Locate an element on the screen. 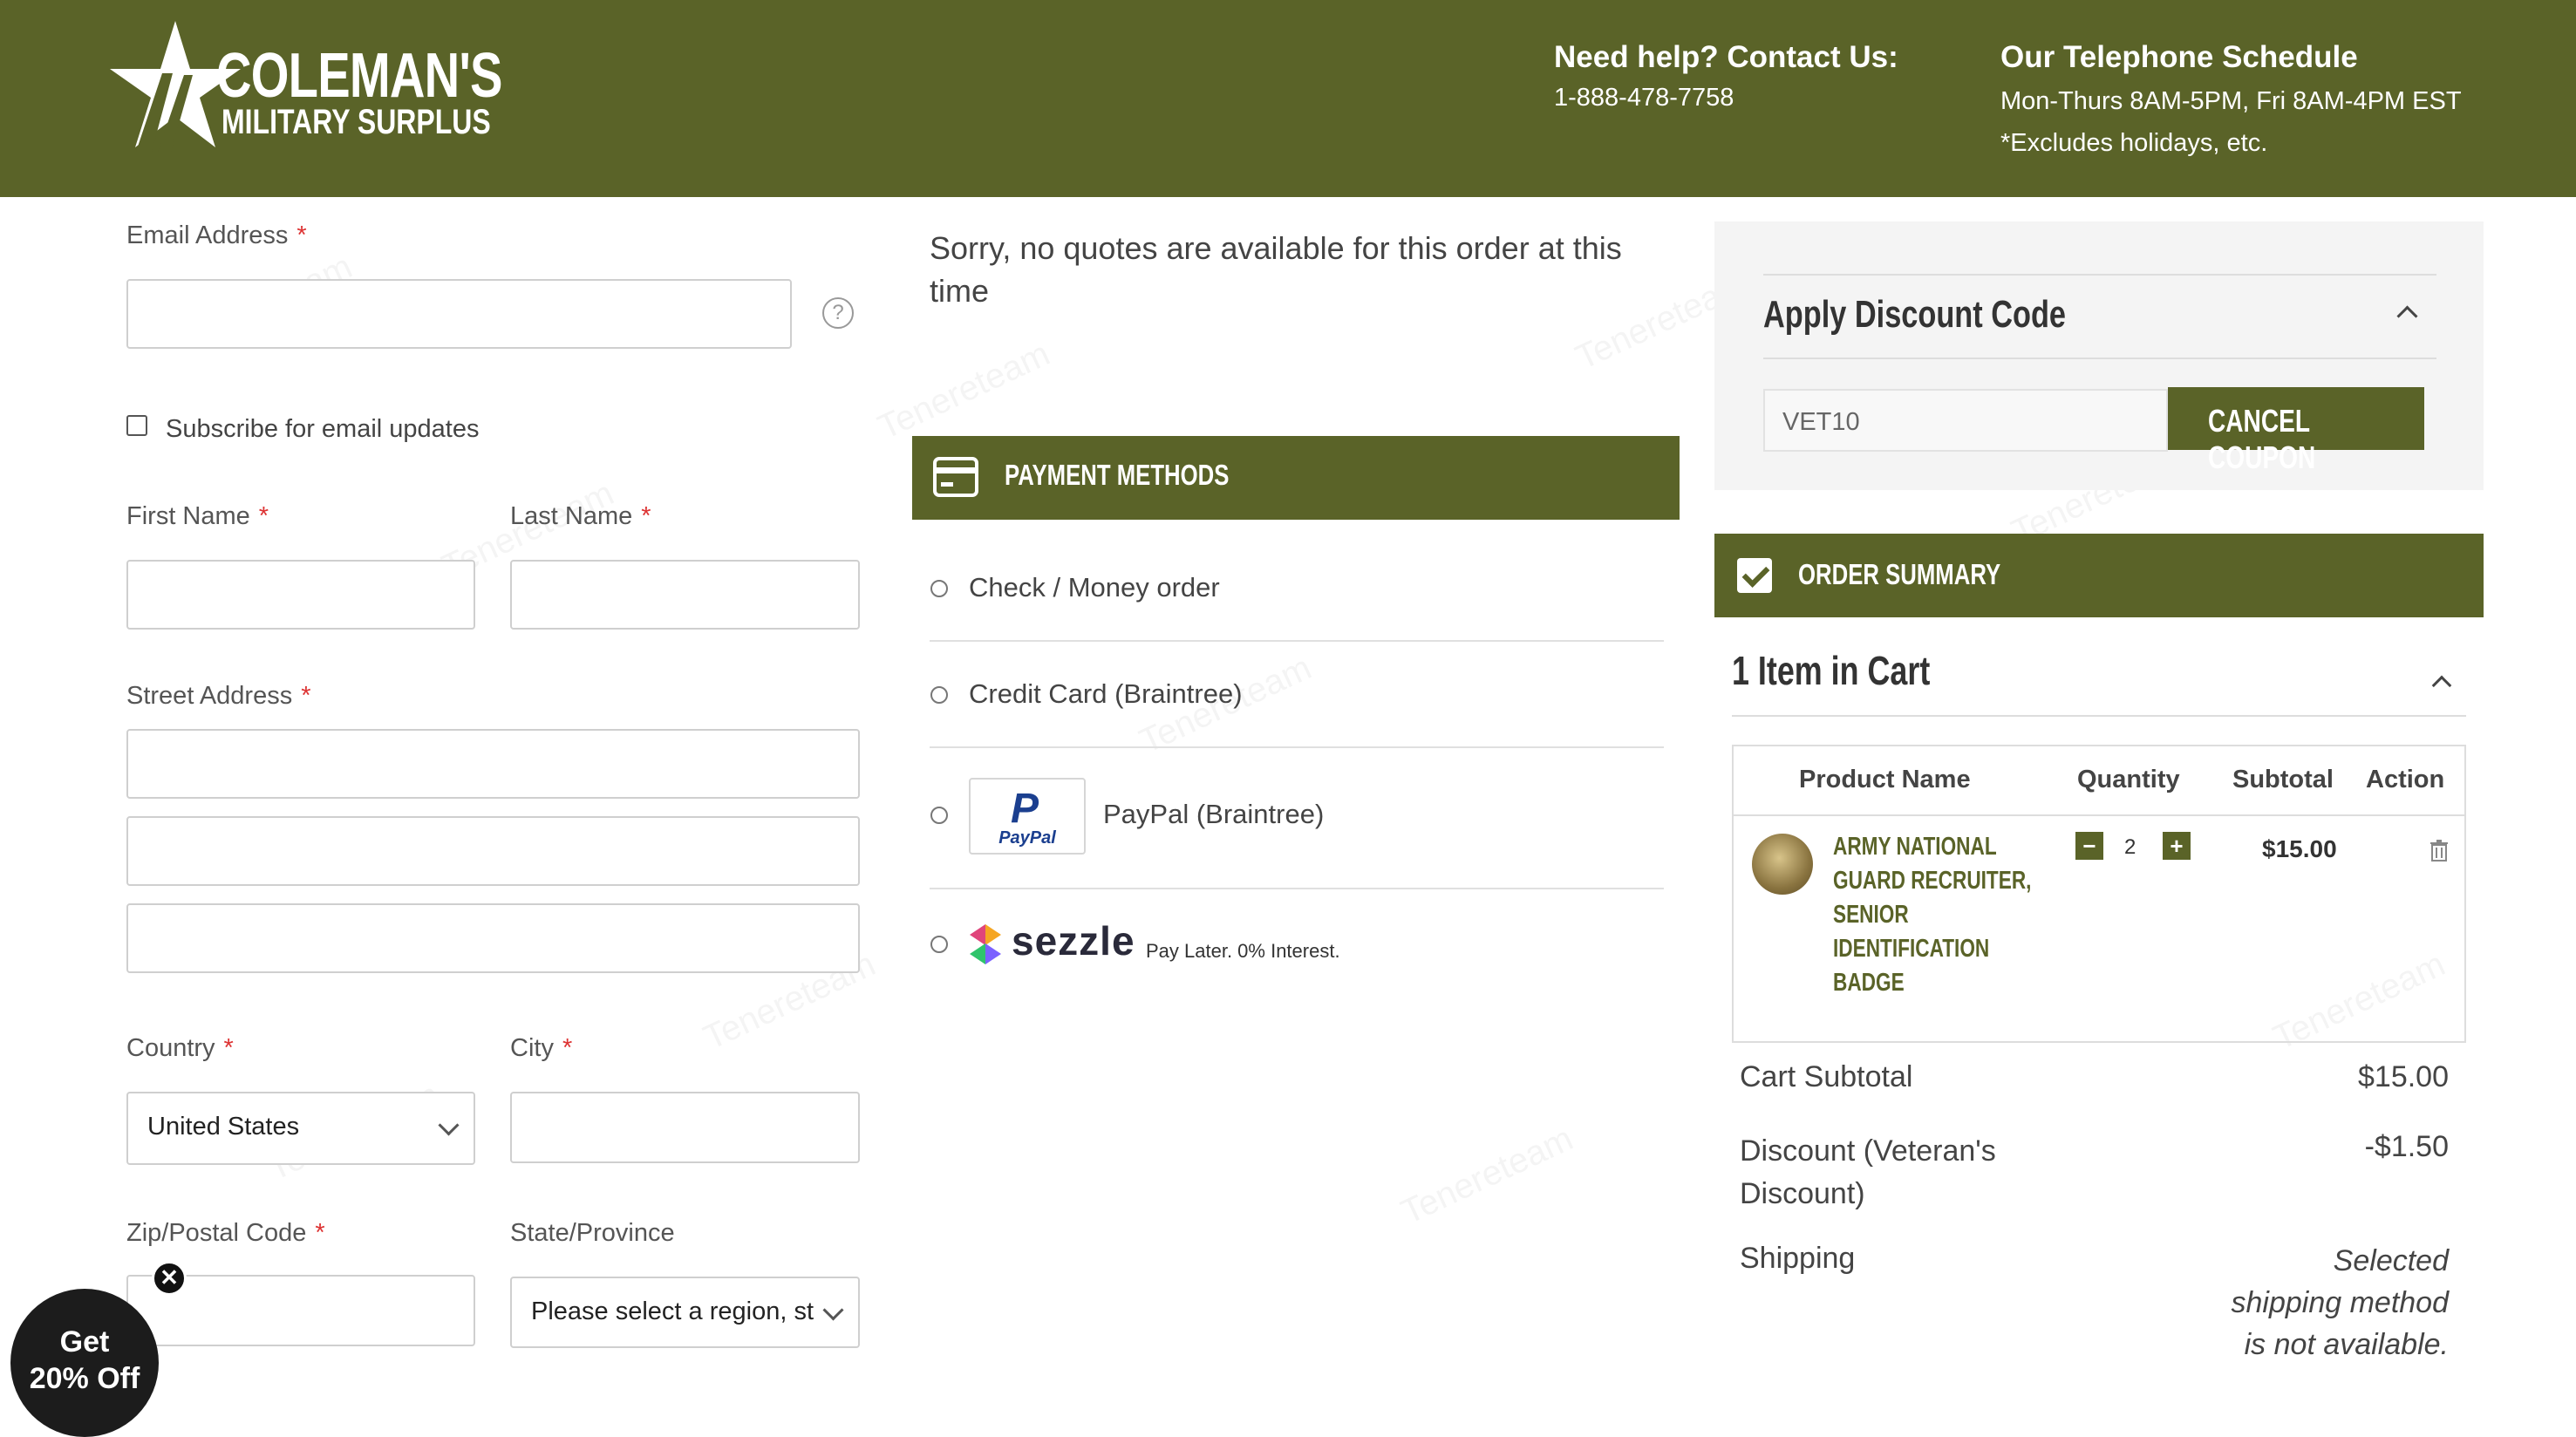  payment-method-label: Credit Card (Braintree) is located at coordinates (1106, 694).